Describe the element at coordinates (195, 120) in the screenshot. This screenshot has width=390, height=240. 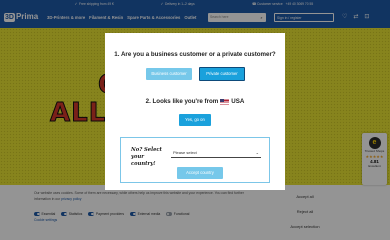
I see `confirm-country-button: Yes, go on` at that location.